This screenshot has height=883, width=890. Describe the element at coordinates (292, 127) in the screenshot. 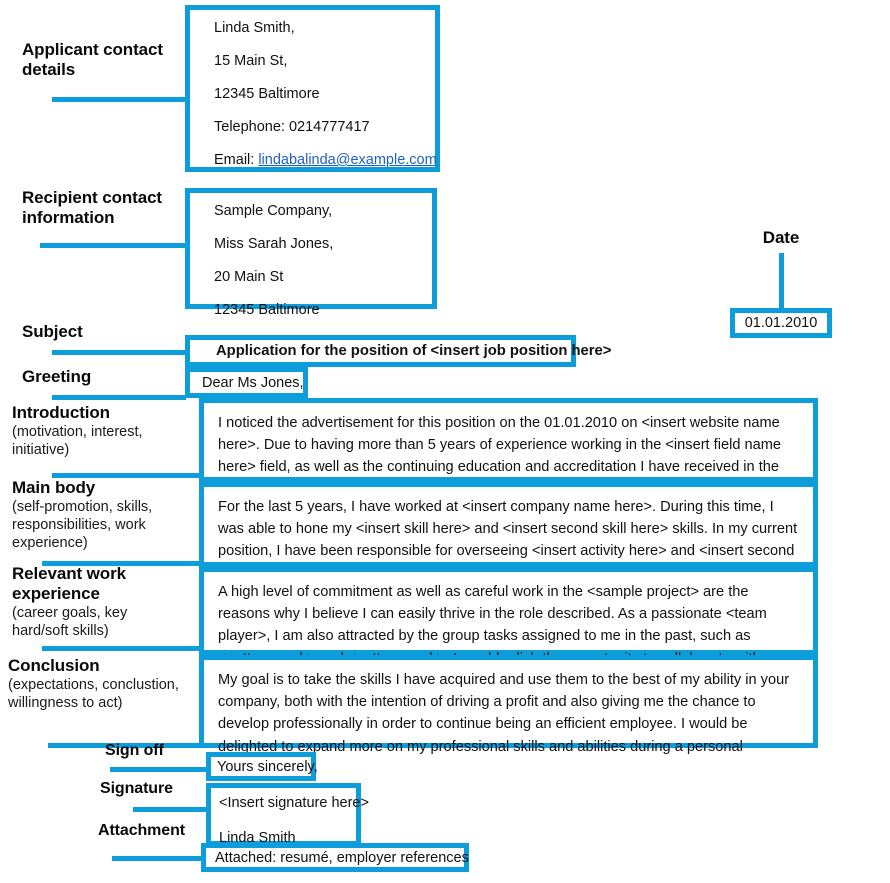

I see `applicant-telephone: Telephone: 0214777417` at that location.